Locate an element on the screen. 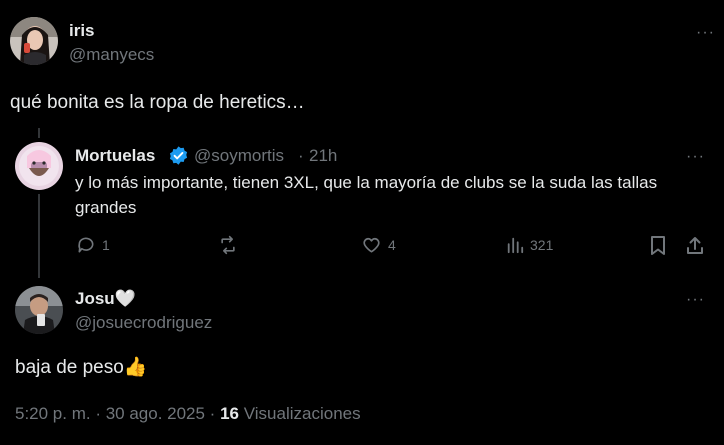  share-icon is located at coordinates (695, 245).